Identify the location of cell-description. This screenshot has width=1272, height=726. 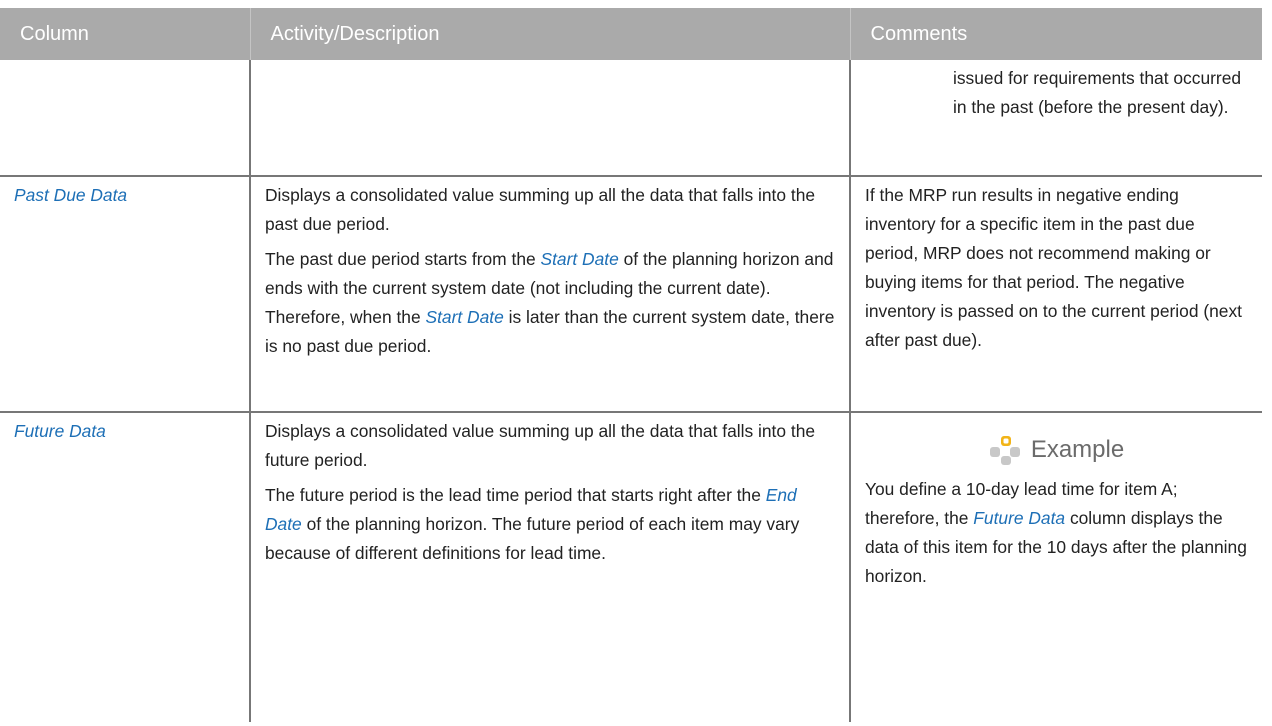
(550, 118).